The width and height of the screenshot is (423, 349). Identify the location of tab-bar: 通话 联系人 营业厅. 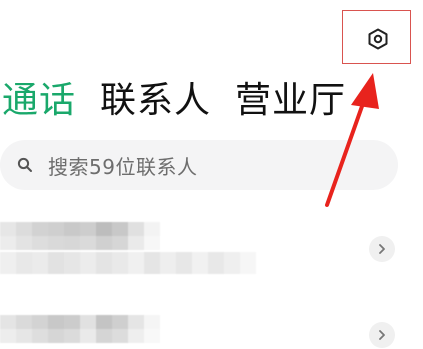
(185, 101).